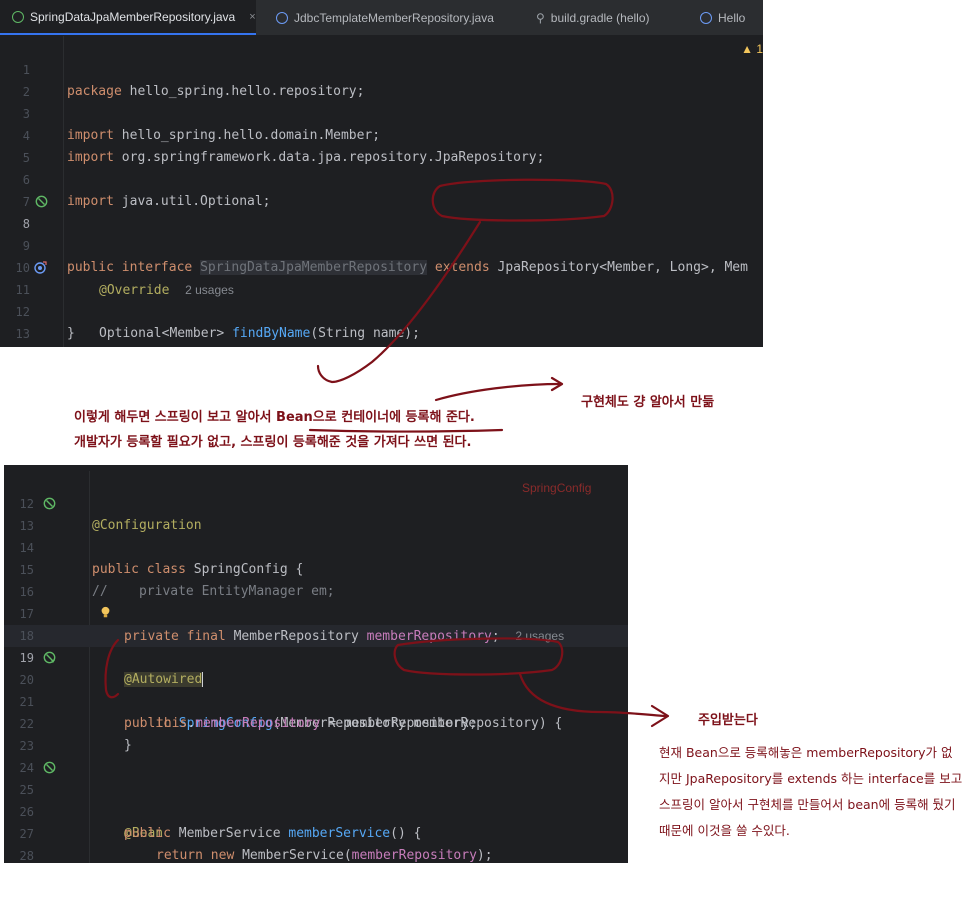  I want to click on code-text: Optional<Member>, so click(166, 333).